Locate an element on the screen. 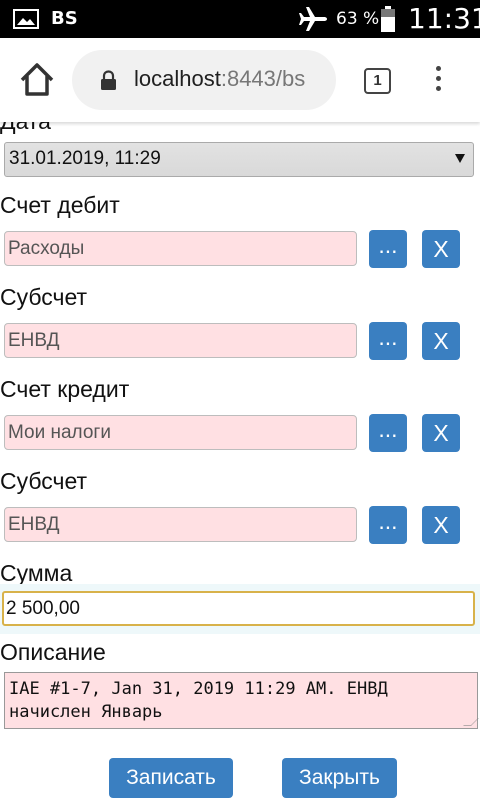 This screenshot has width=480, height=800. url-path: :8443/bs is located at coordinates (263, 78).